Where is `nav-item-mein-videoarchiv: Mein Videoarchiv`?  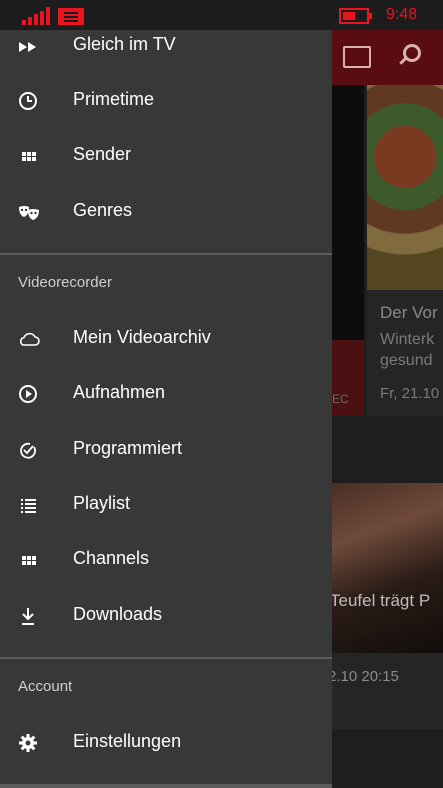
nav-item-mein-videoarchiv: Mein Videoarchiv is located at coordinates (166, 340).